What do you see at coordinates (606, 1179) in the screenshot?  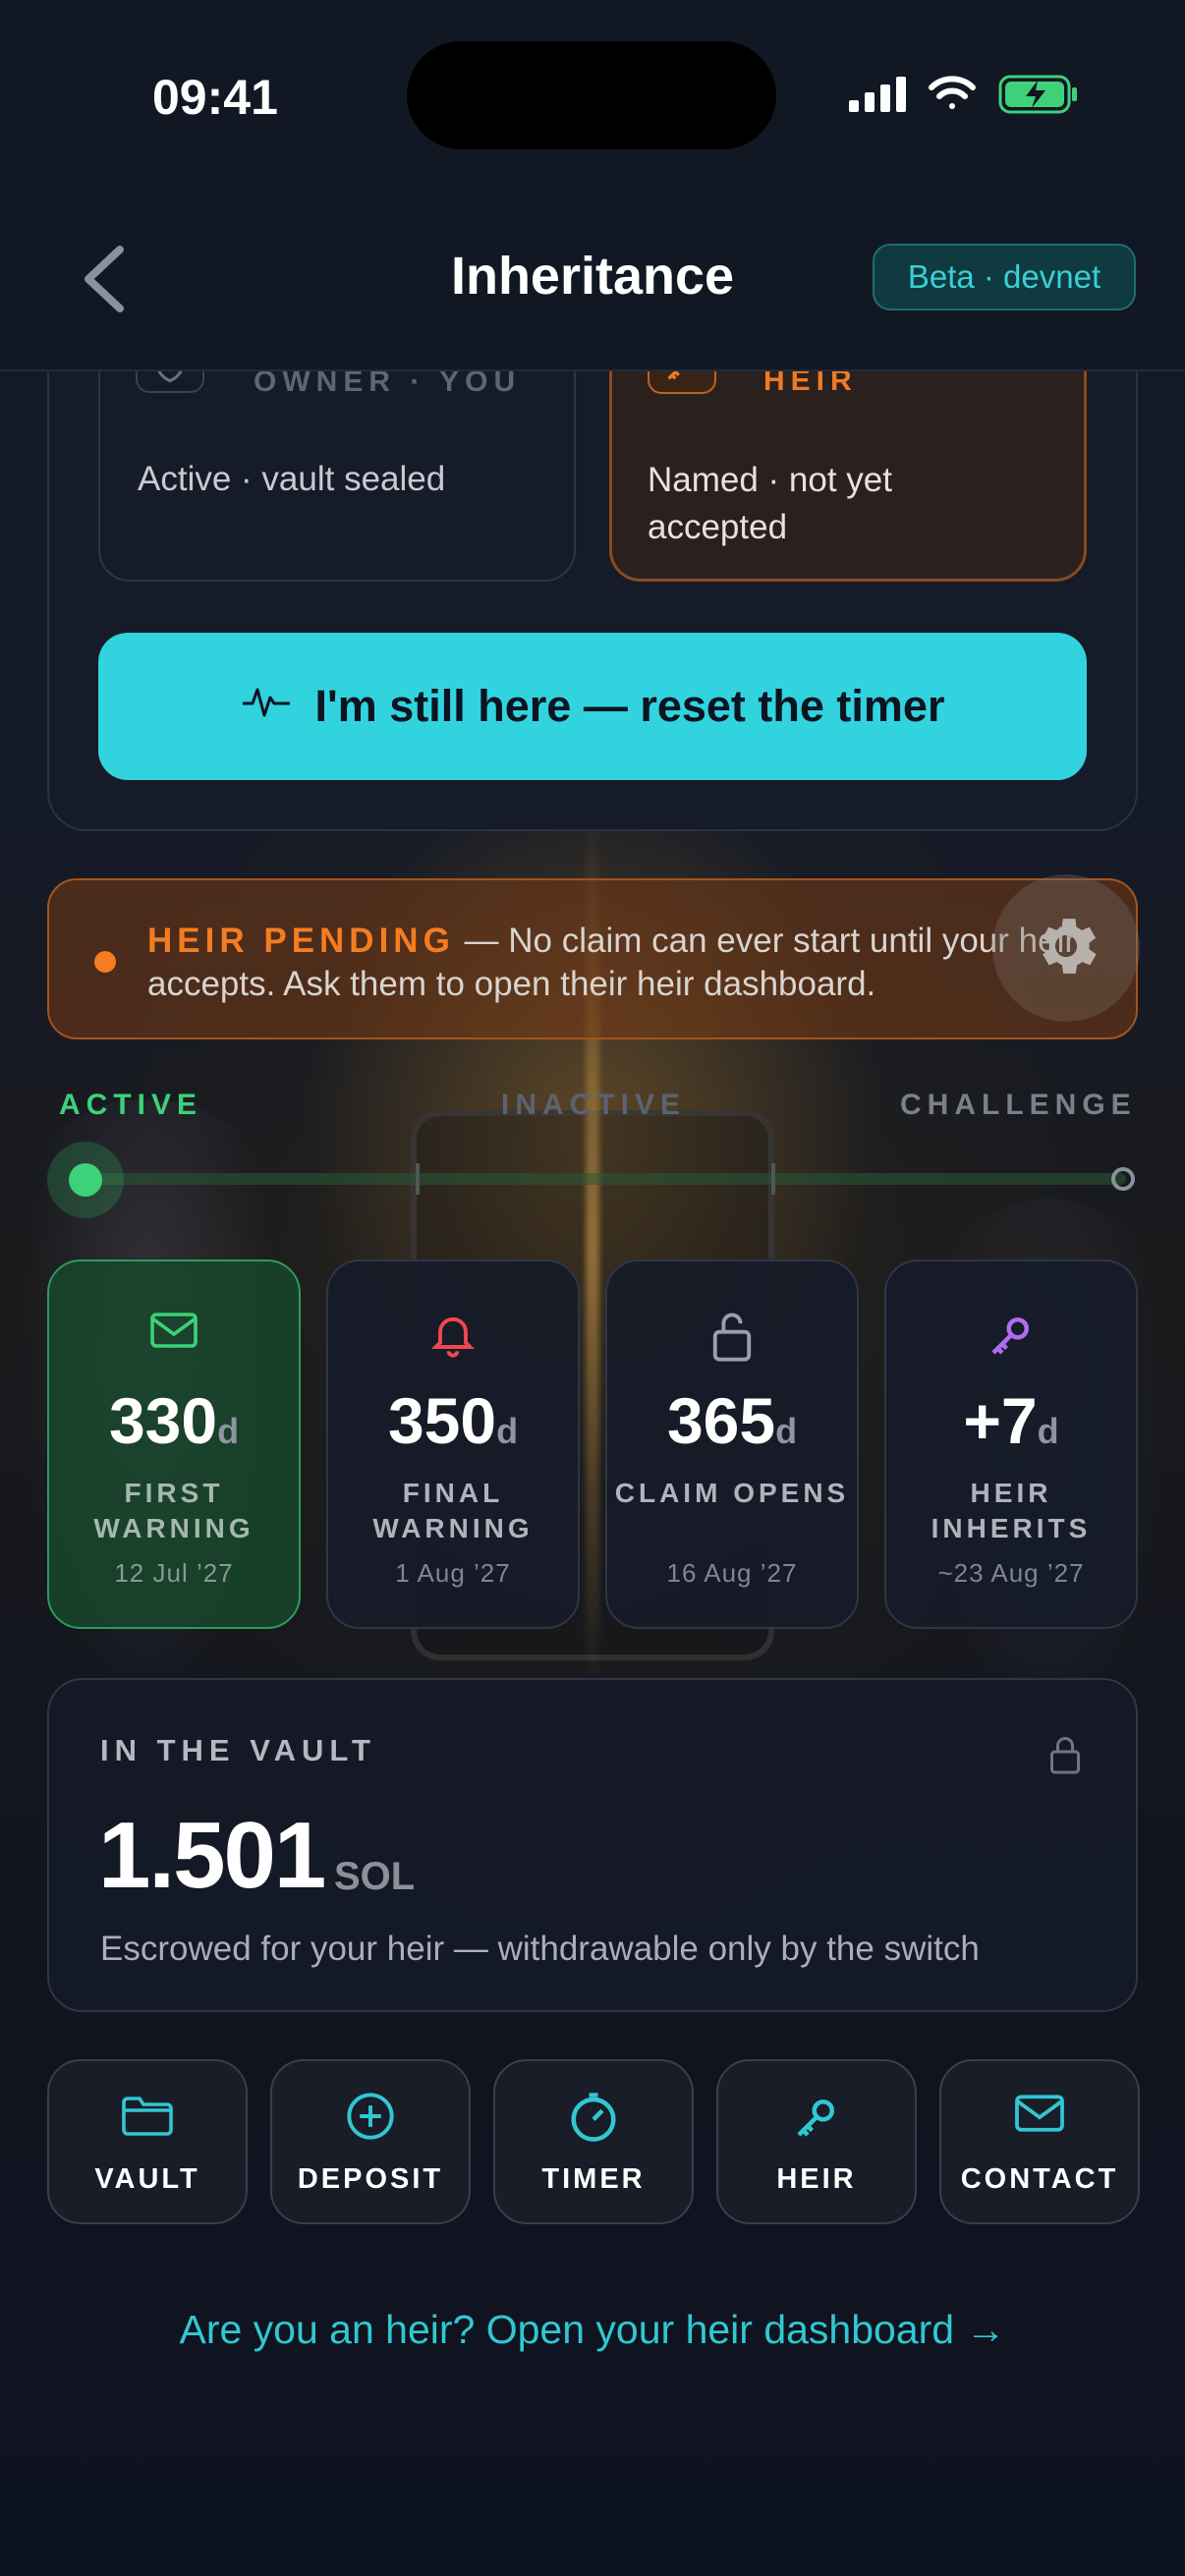 I see `phase-progress-track` at bounding box center [606, 1179].